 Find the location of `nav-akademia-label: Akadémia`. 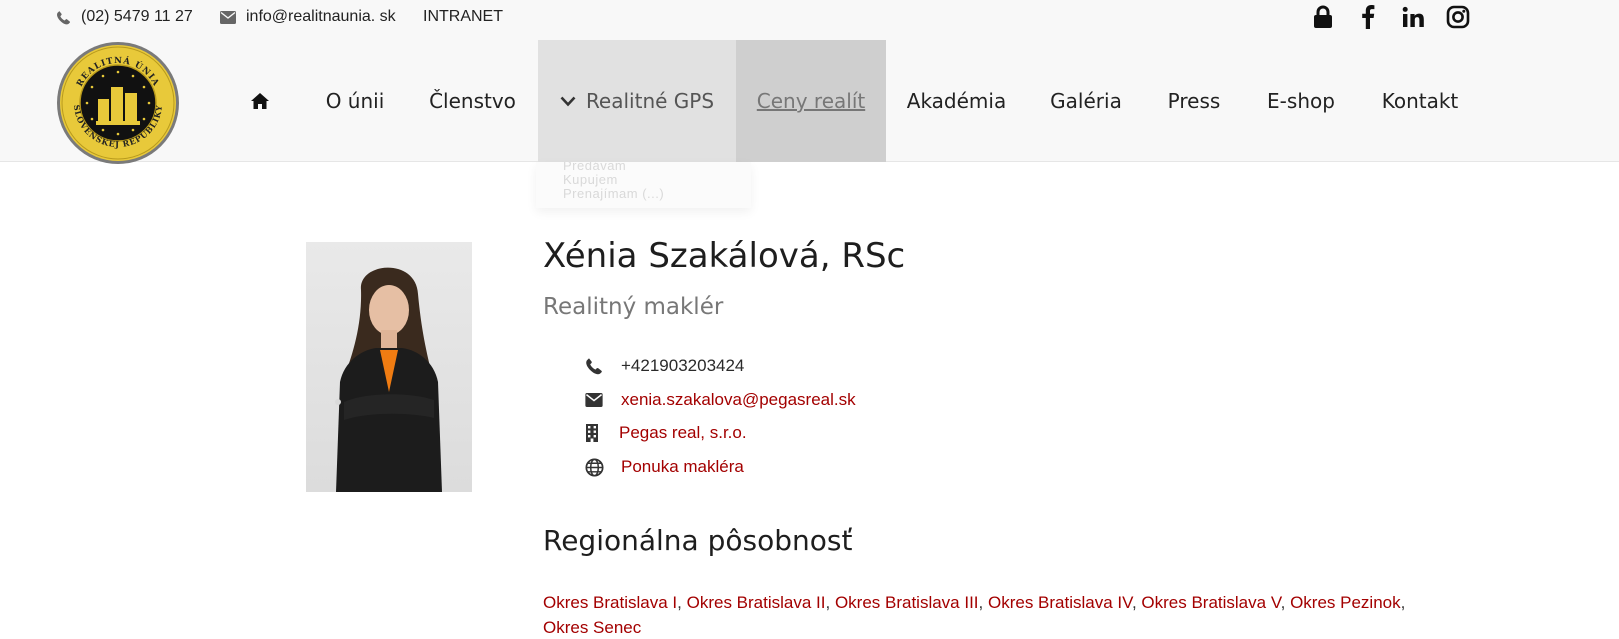

nav-akademia-label: Akadémia is located at coordinates (956, 101).